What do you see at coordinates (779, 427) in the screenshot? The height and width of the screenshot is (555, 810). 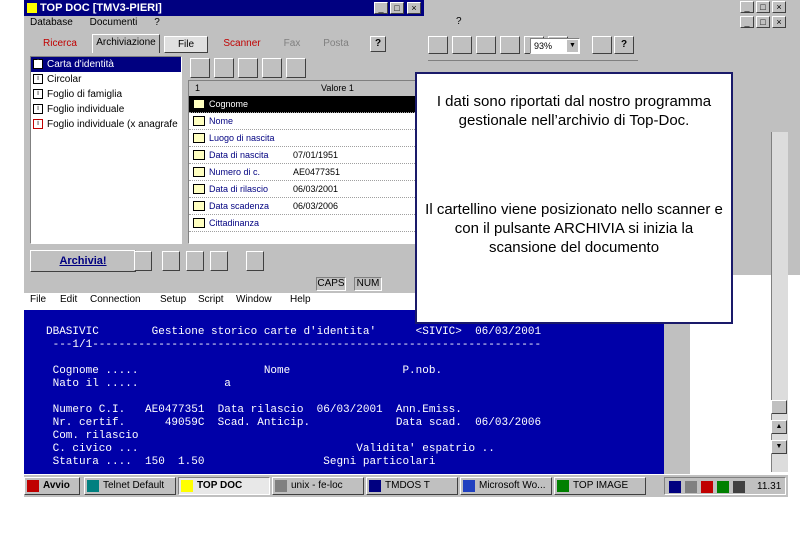 I see `scroll-up-icon: ▲` at bounding box center [779, 427].